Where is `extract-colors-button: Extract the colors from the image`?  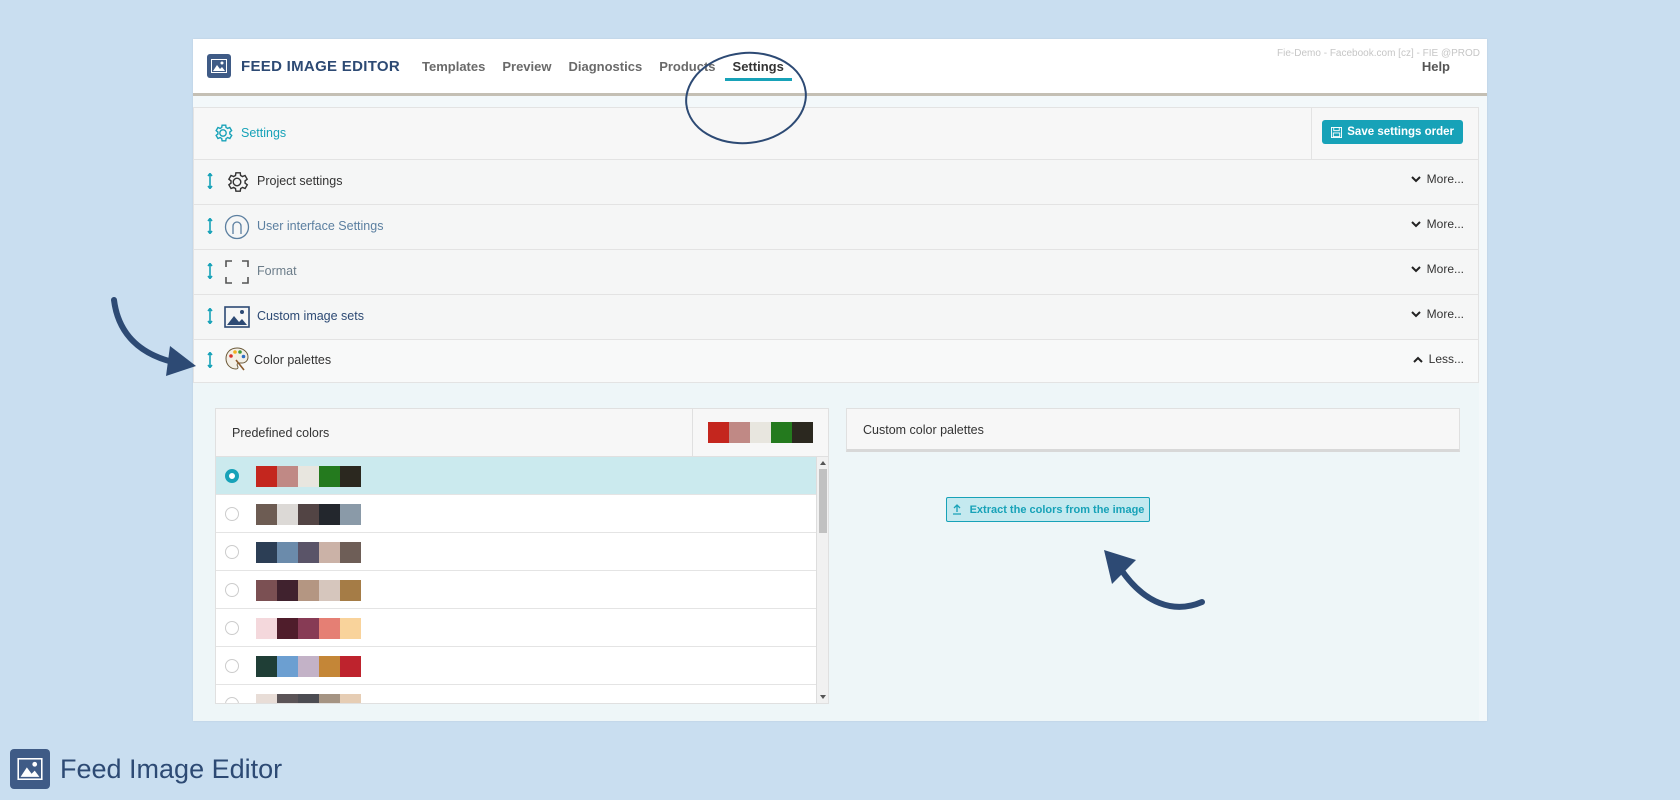
extract-colors-button: Extract the colors from the image is located at coordinates (1048, 509).